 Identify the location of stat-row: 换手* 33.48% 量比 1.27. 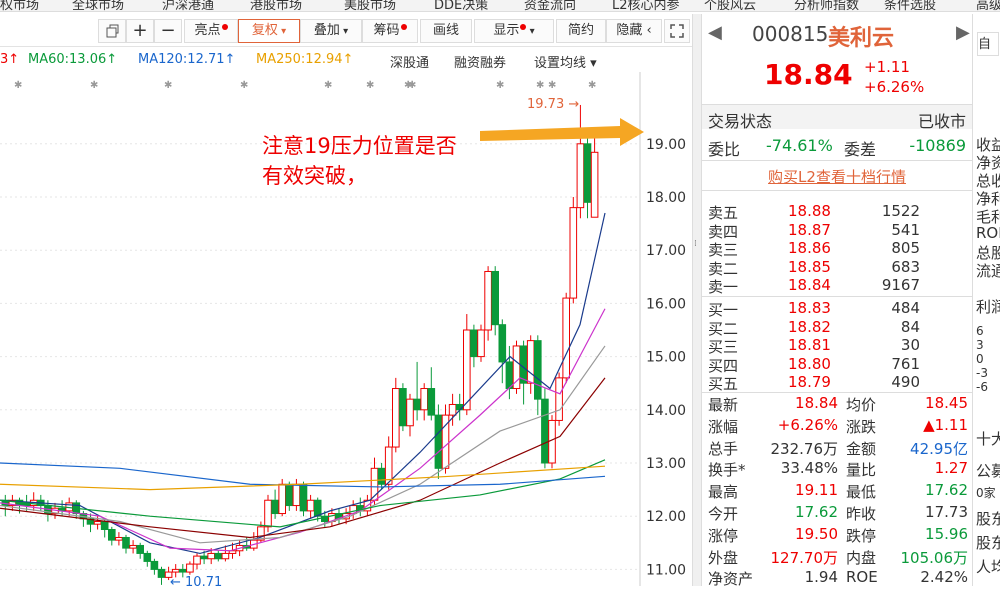
(837, 469).